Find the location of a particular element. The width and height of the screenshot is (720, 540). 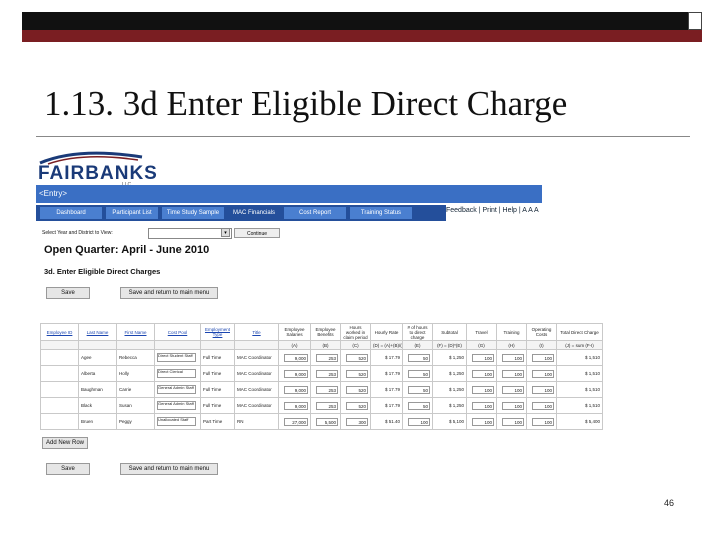

hours-input: 300 is located at coordinates (356, 421).